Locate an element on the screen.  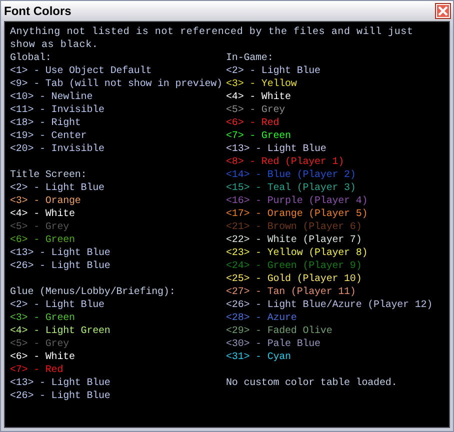
color-entry: <9> - Tab (will not show in preview) is located at coordinates (117, 84).